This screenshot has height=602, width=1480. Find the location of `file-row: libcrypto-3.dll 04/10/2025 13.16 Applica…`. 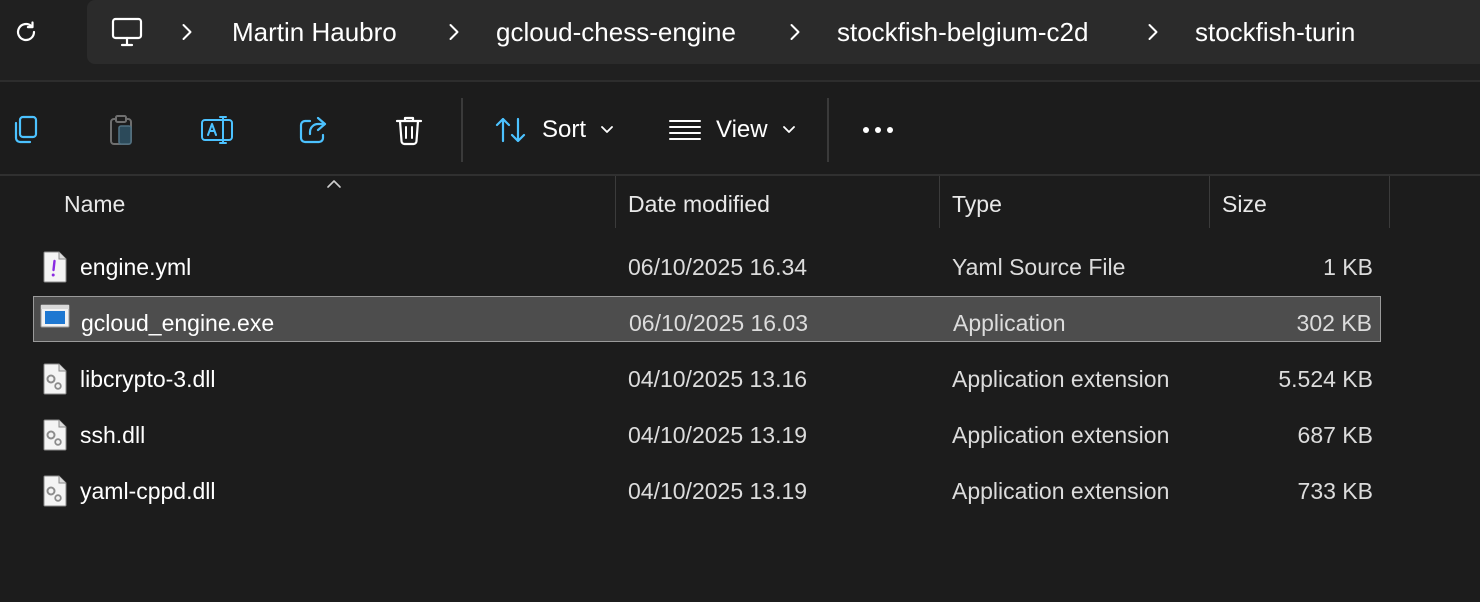

file-row: libcrypto-3.dll 04/10/2025 13.16 Applica… is located at coordinates (707, 379).